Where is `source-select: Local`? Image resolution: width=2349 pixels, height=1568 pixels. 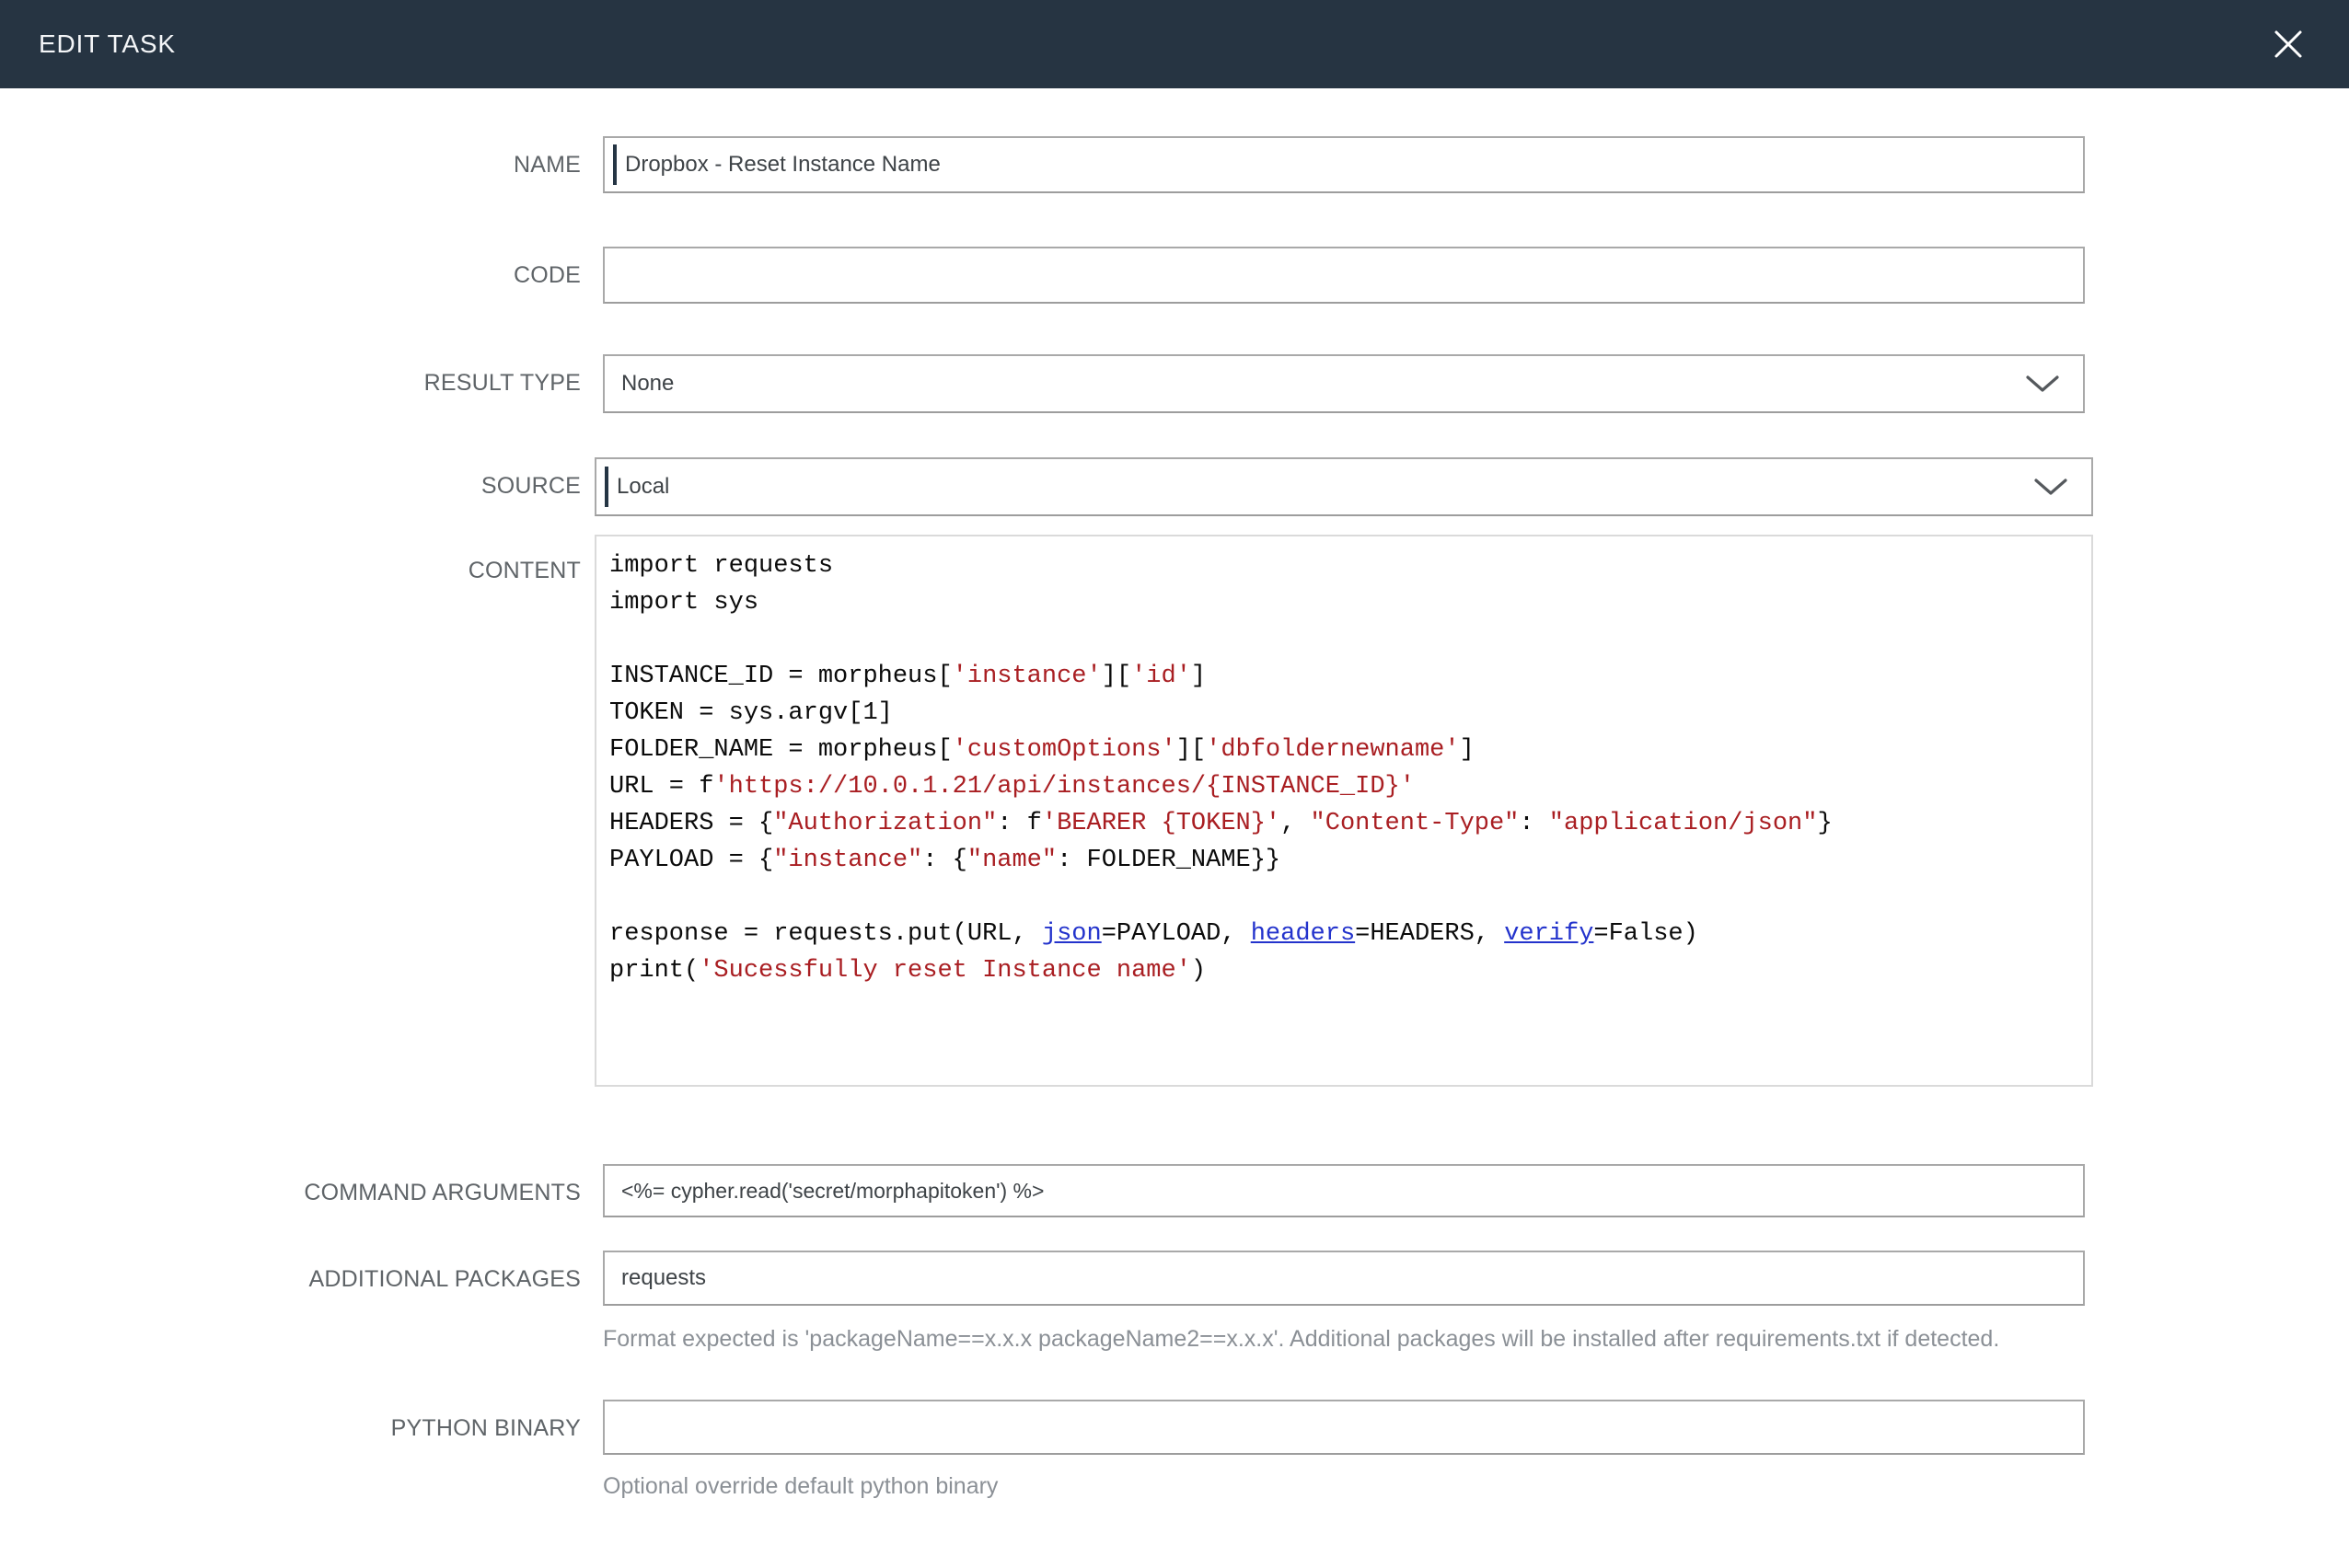 source-select: Local is located at coordinates (1344, 486).